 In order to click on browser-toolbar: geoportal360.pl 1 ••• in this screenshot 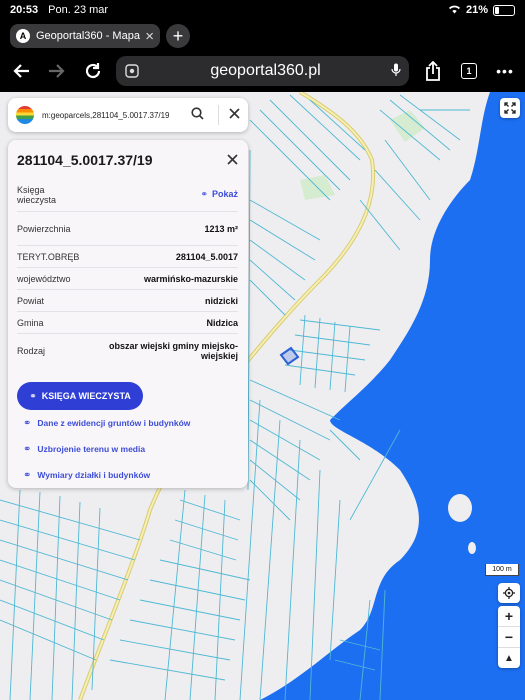, I will do `click(262, 71)`.